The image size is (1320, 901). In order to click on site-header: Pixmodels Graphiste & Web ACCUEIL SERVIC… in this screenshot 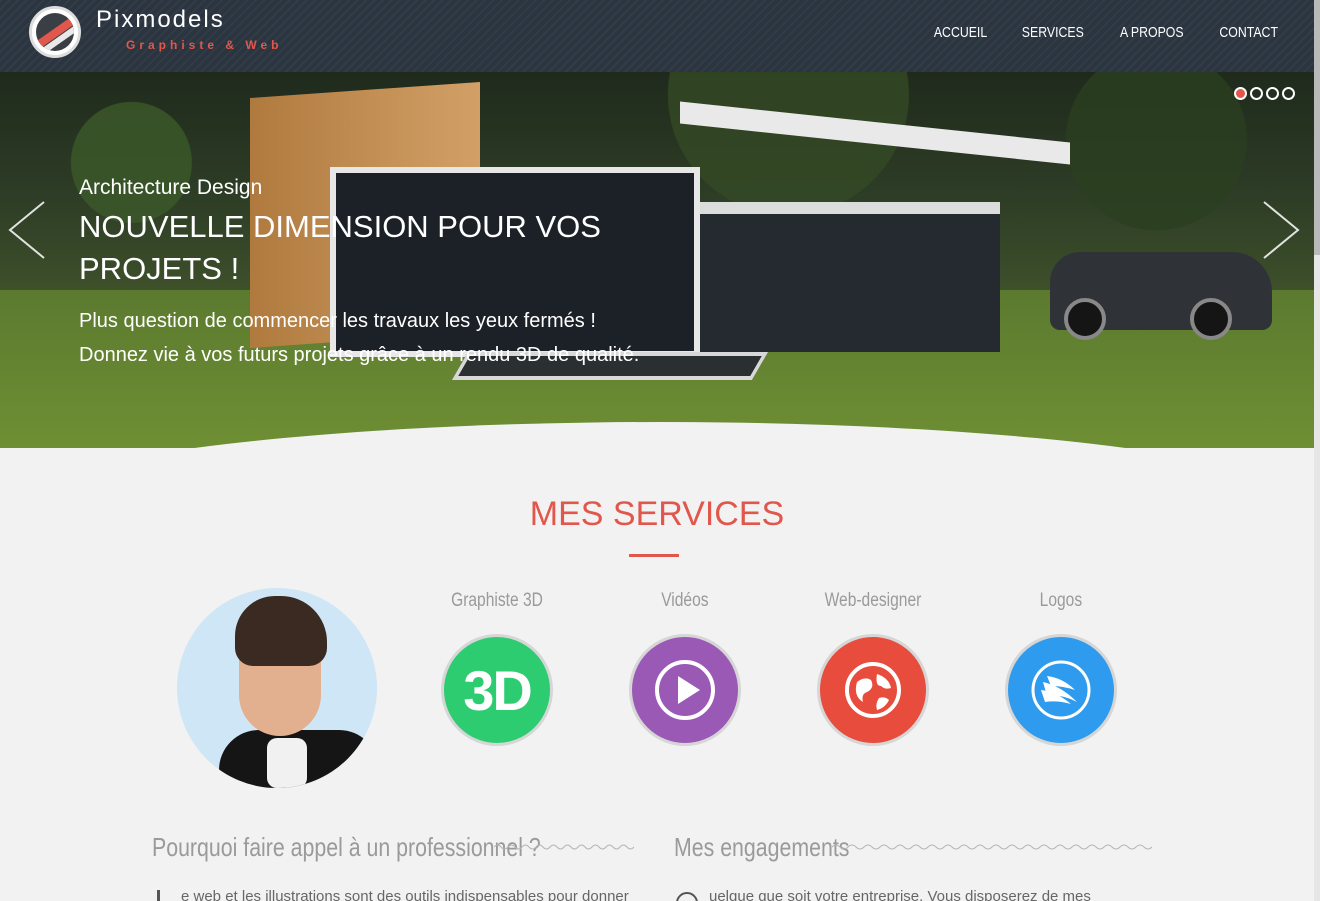, I will do `click(657, 36)`.